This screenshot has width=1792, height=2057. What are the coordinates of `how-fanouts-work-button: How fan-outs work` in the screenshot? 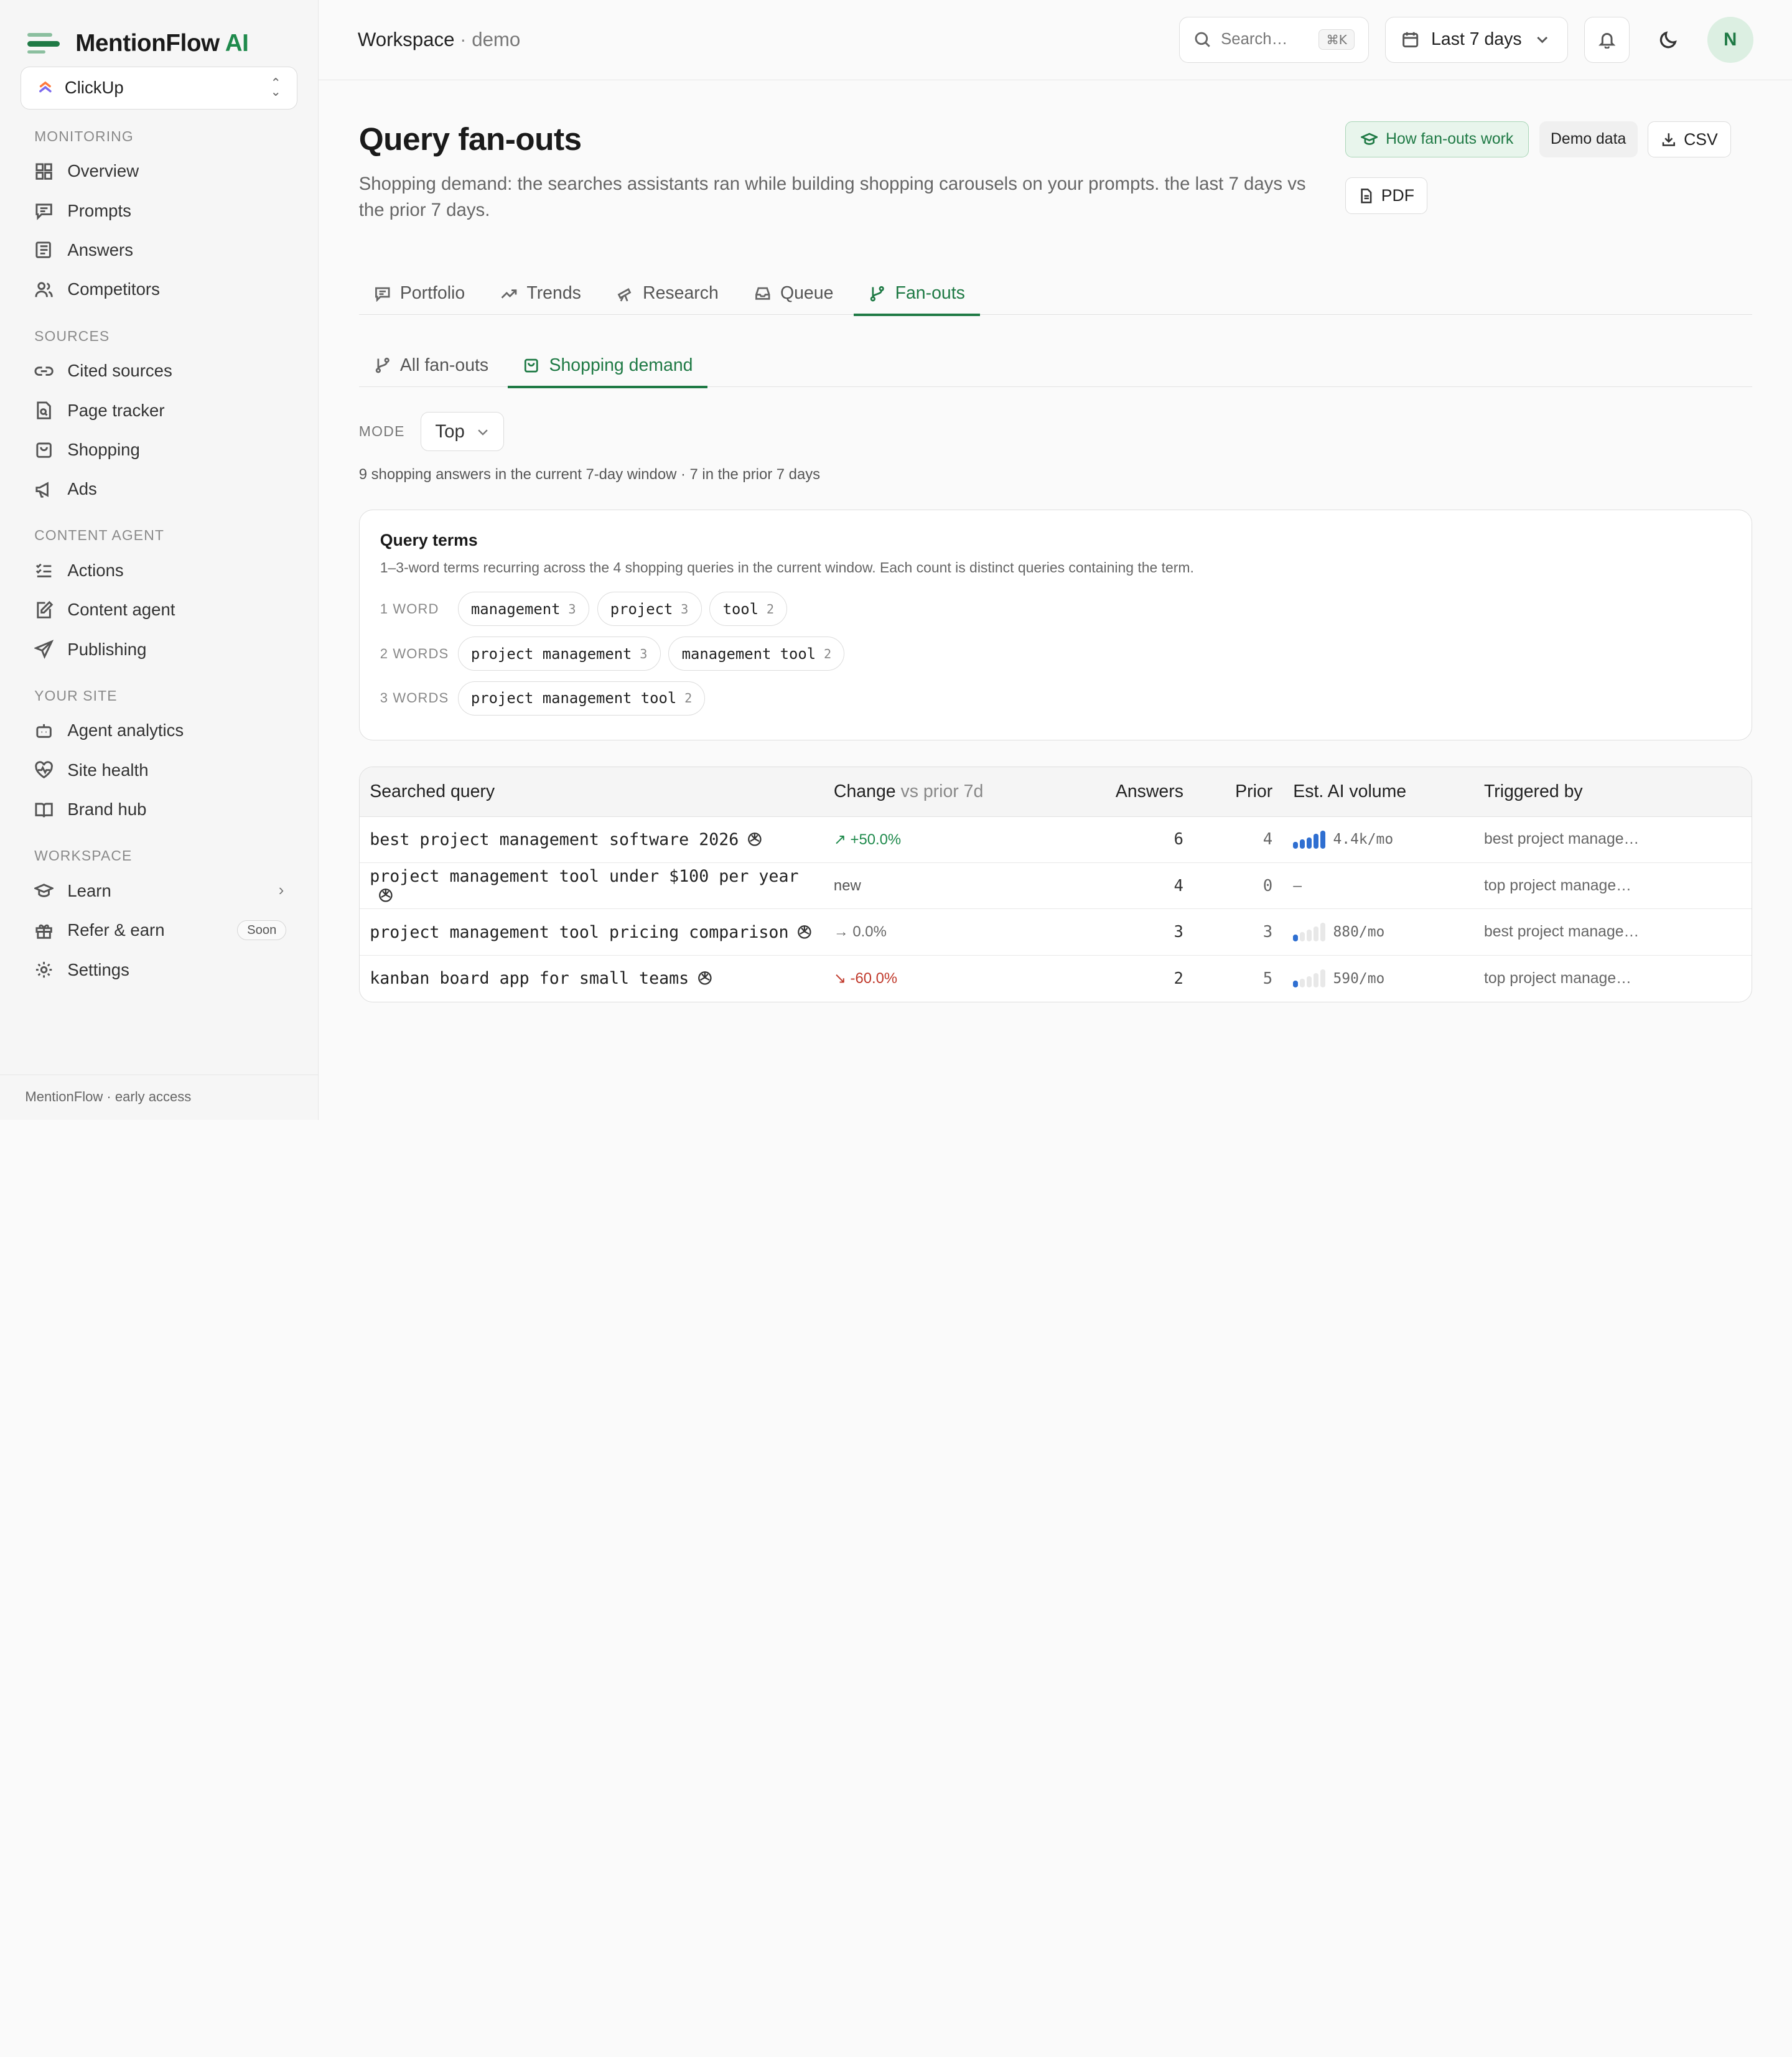 It's located at (1437, 139).